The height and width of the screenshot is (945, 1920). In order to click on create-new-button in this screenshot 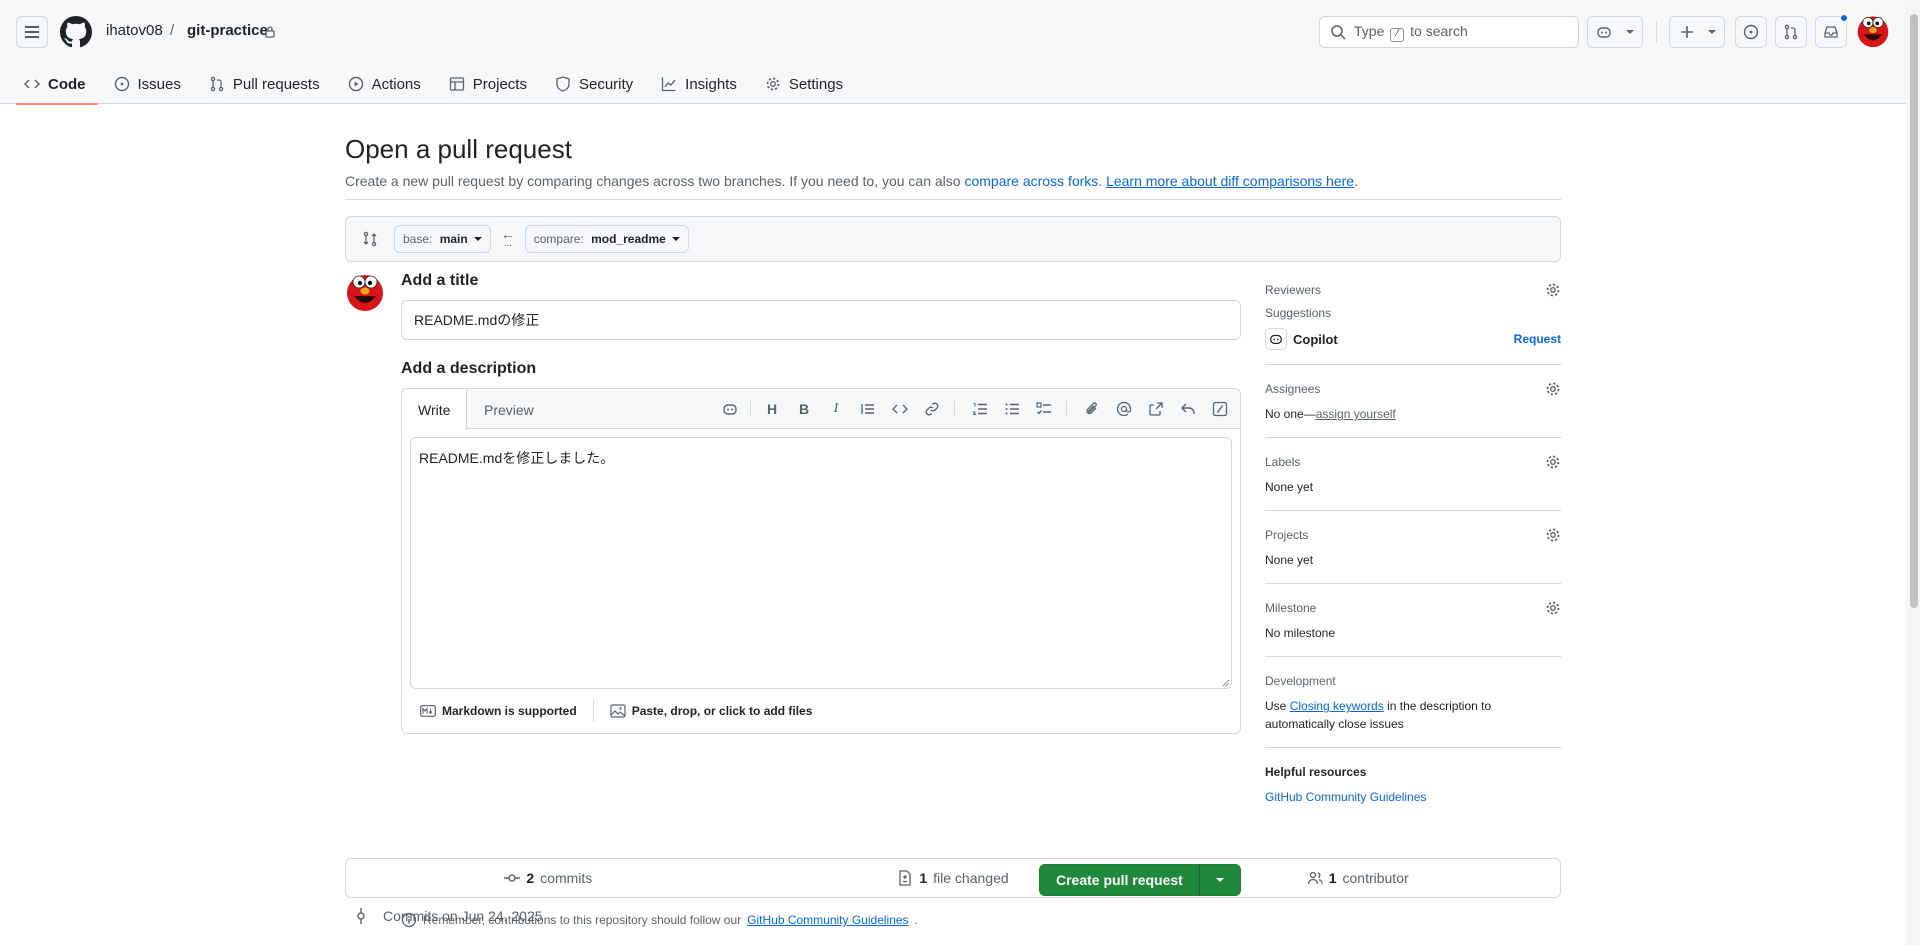, I will do `click(1697, 32)`.